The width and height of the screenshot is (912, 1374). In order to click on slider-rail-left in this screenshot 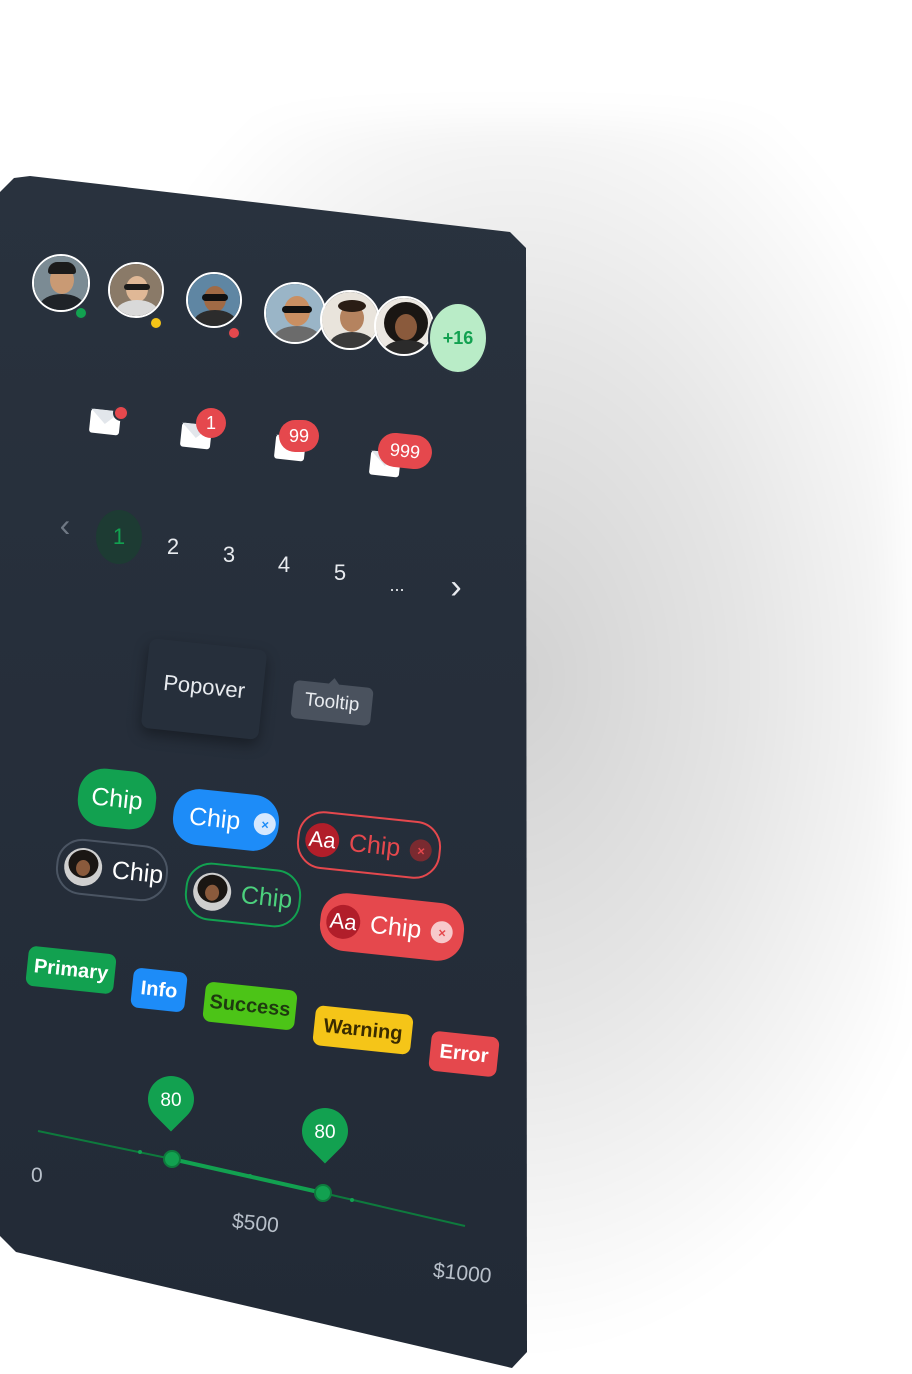, I will do `click(105, 1145)`.